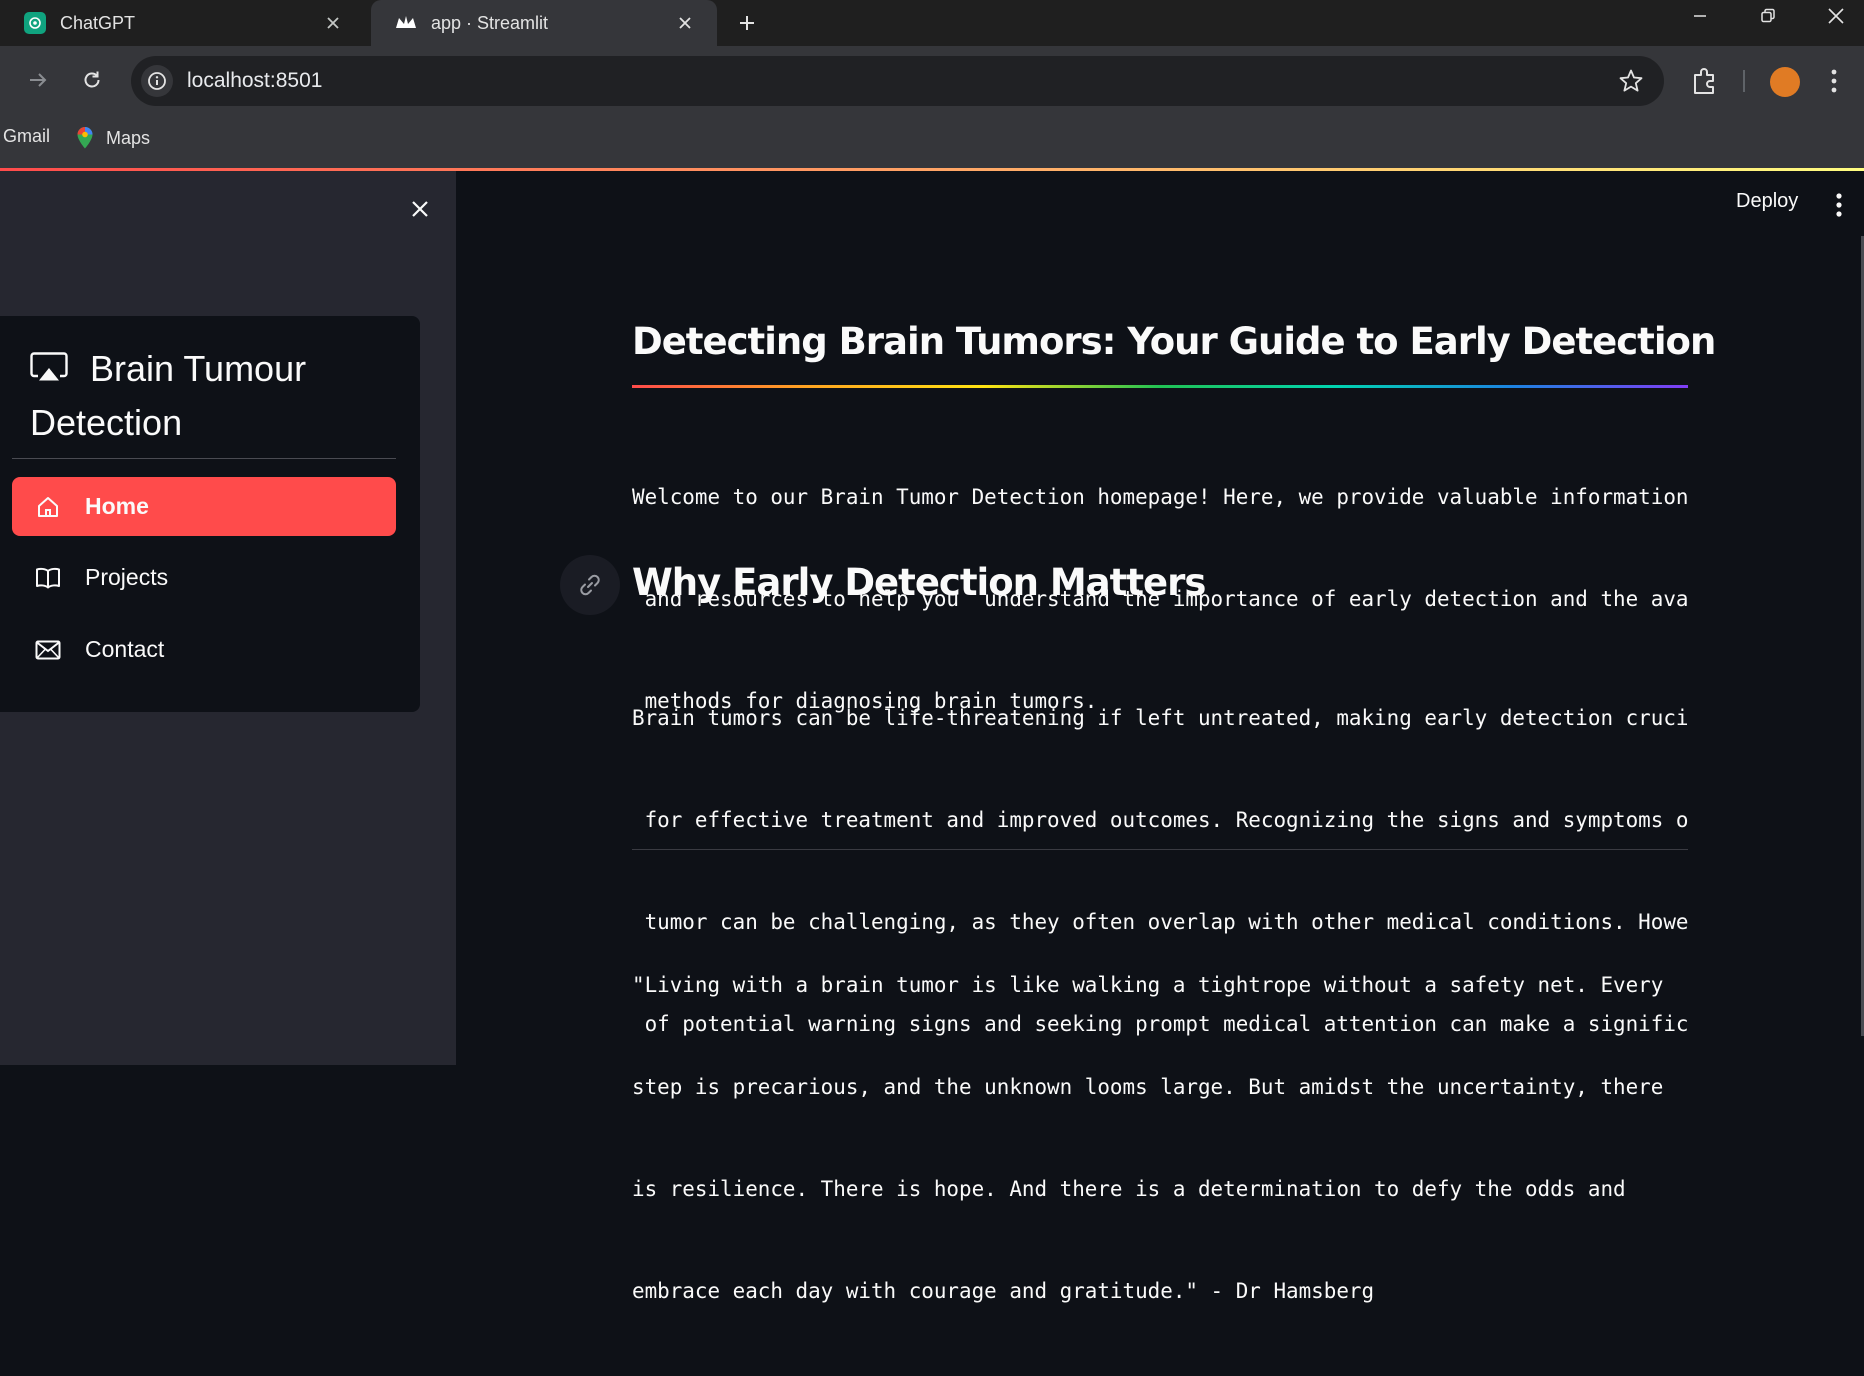  What do you see at coordinates (49, 366) in the screenshot?
I see `airplay-icon` at bounding box center [49, 366].